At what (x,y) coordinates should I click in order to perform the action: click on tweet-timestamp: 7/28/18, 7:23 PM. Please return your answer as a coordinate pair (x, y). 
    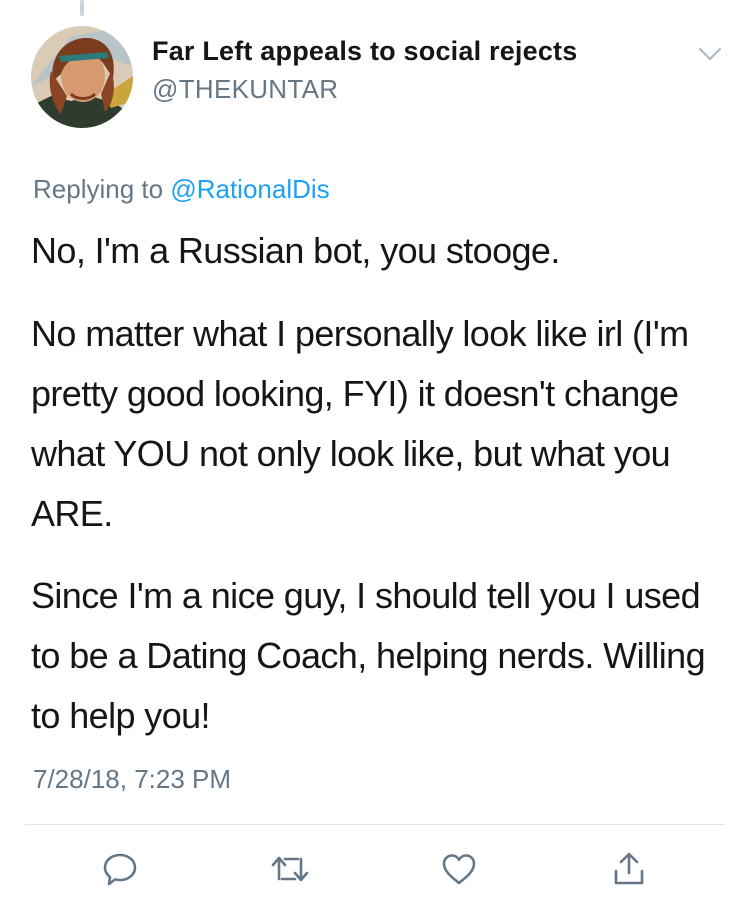
    Looking at the image, I should click on (132, 779).